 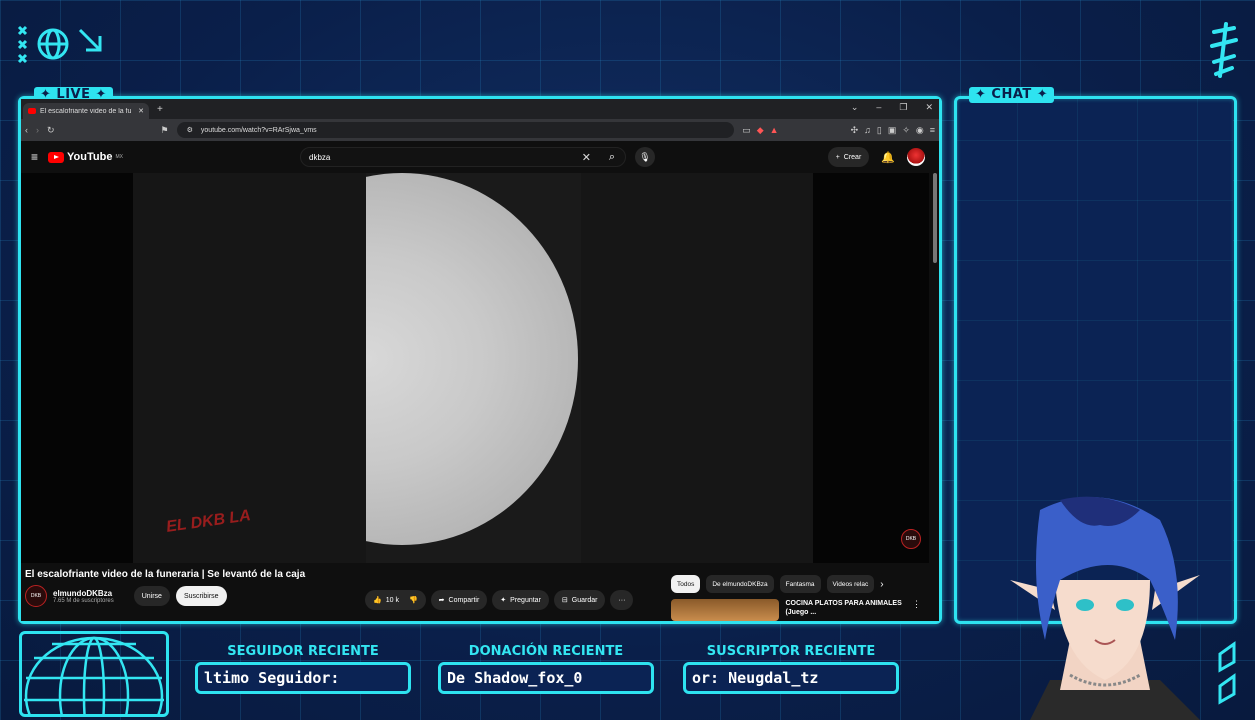 I want to click on youtube-play-icon, so click(x=56, y=157).